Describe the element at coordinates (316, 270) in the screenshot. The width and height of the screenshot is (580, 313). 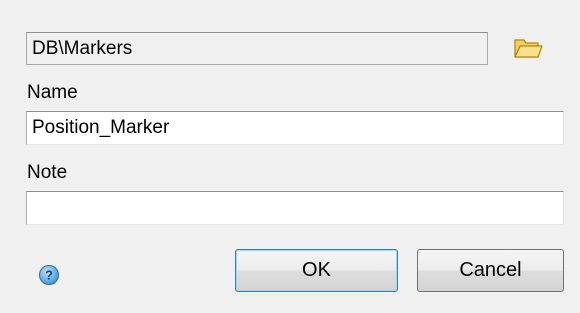
I see `ok-button: OK` at that location.